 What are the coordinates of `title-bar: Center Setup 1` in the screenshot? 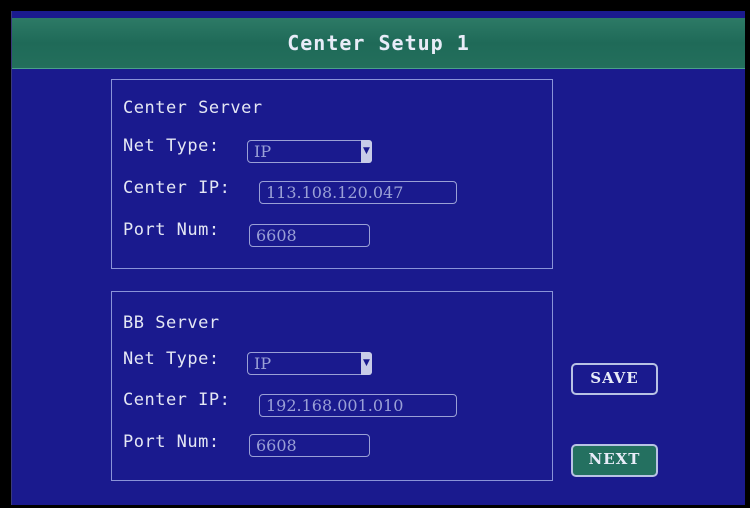 It's located at (378, 43).